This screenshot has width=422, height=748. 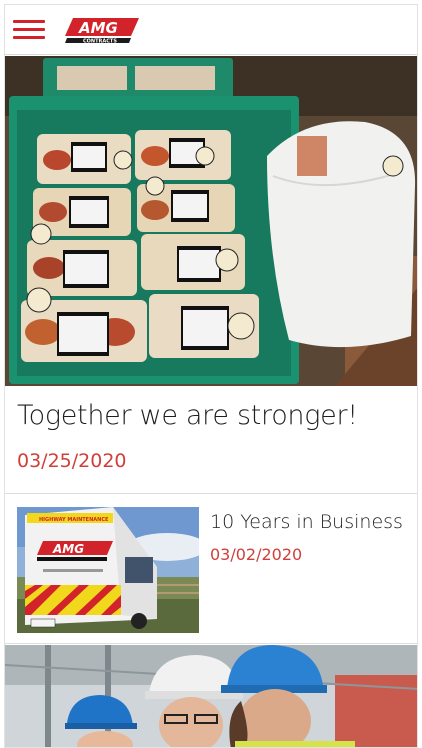 I want to click on post-image-hardhat-workers, so click(x=211, y=696).